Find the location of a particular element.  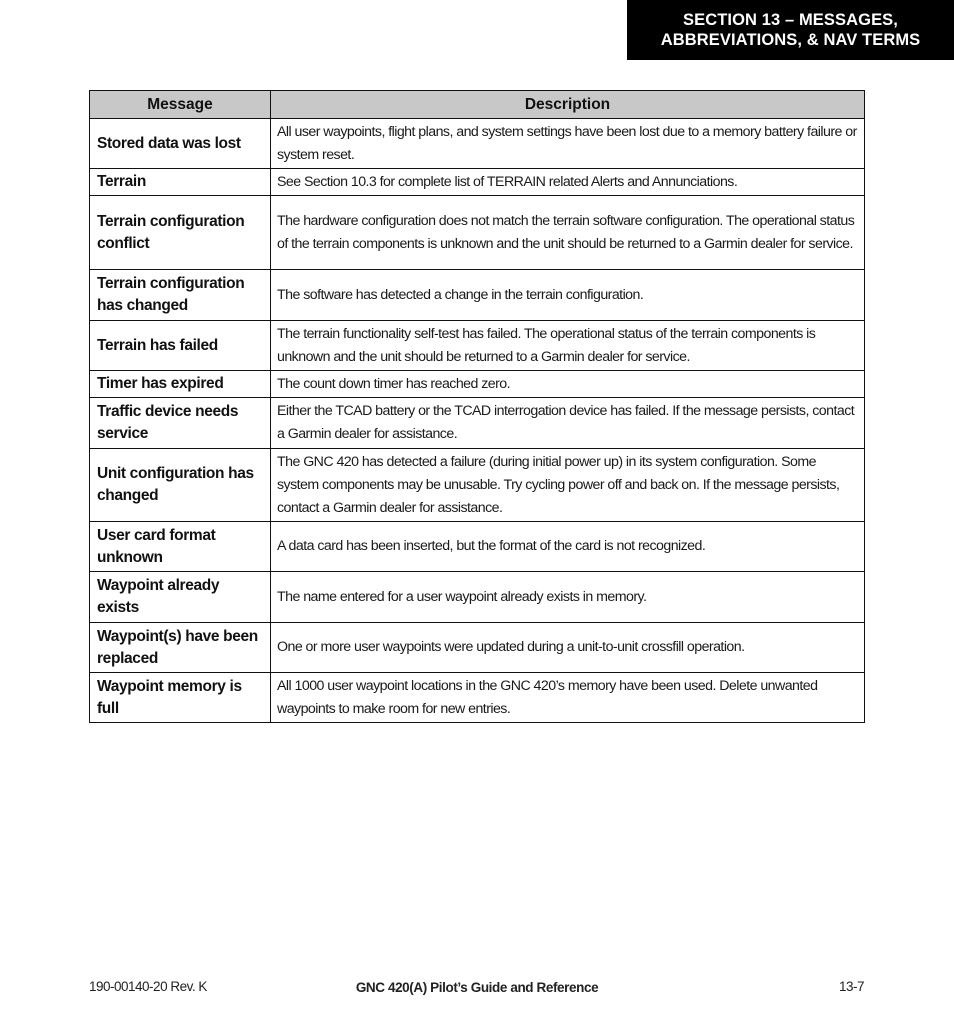

message-cell: Timer has expired is located at coordinates (180, 384).